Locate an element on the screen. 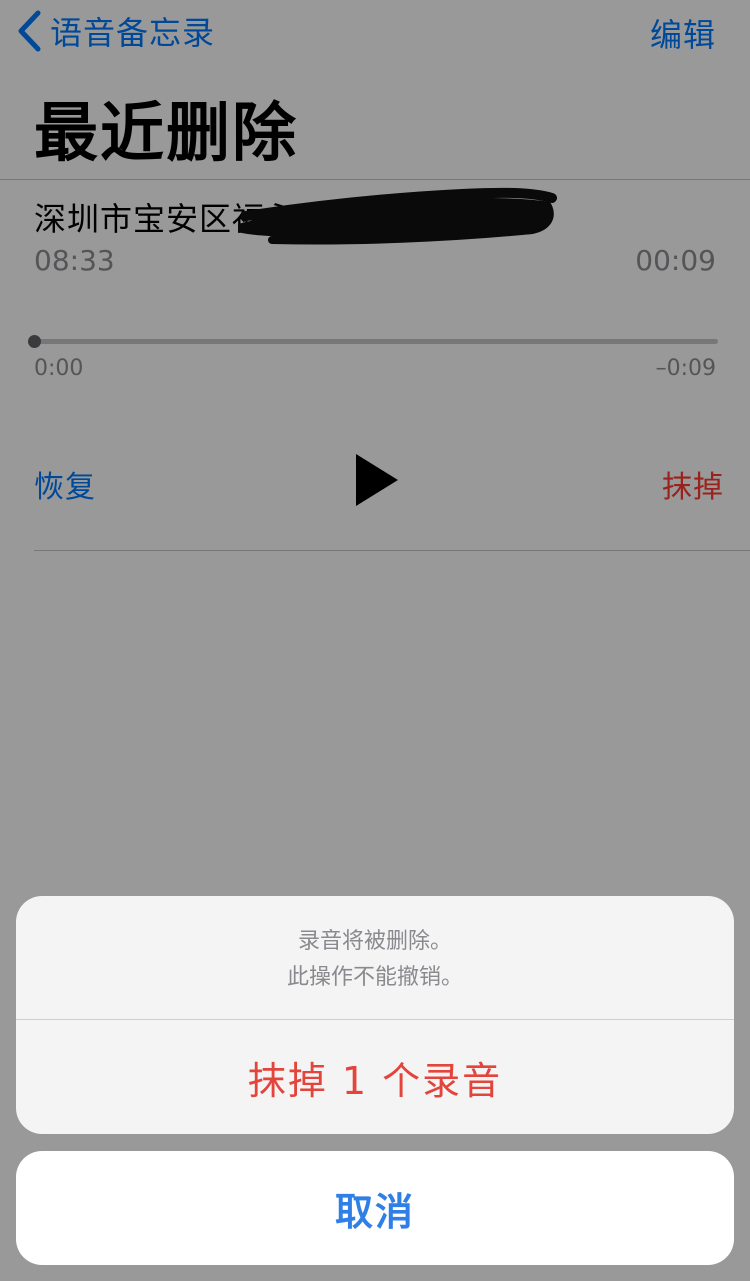 Image resolution: width=750 pixels, height=1281 pixels. action-sheet-message-line: 录音将被删除。 is located at coordinates (374, 941).